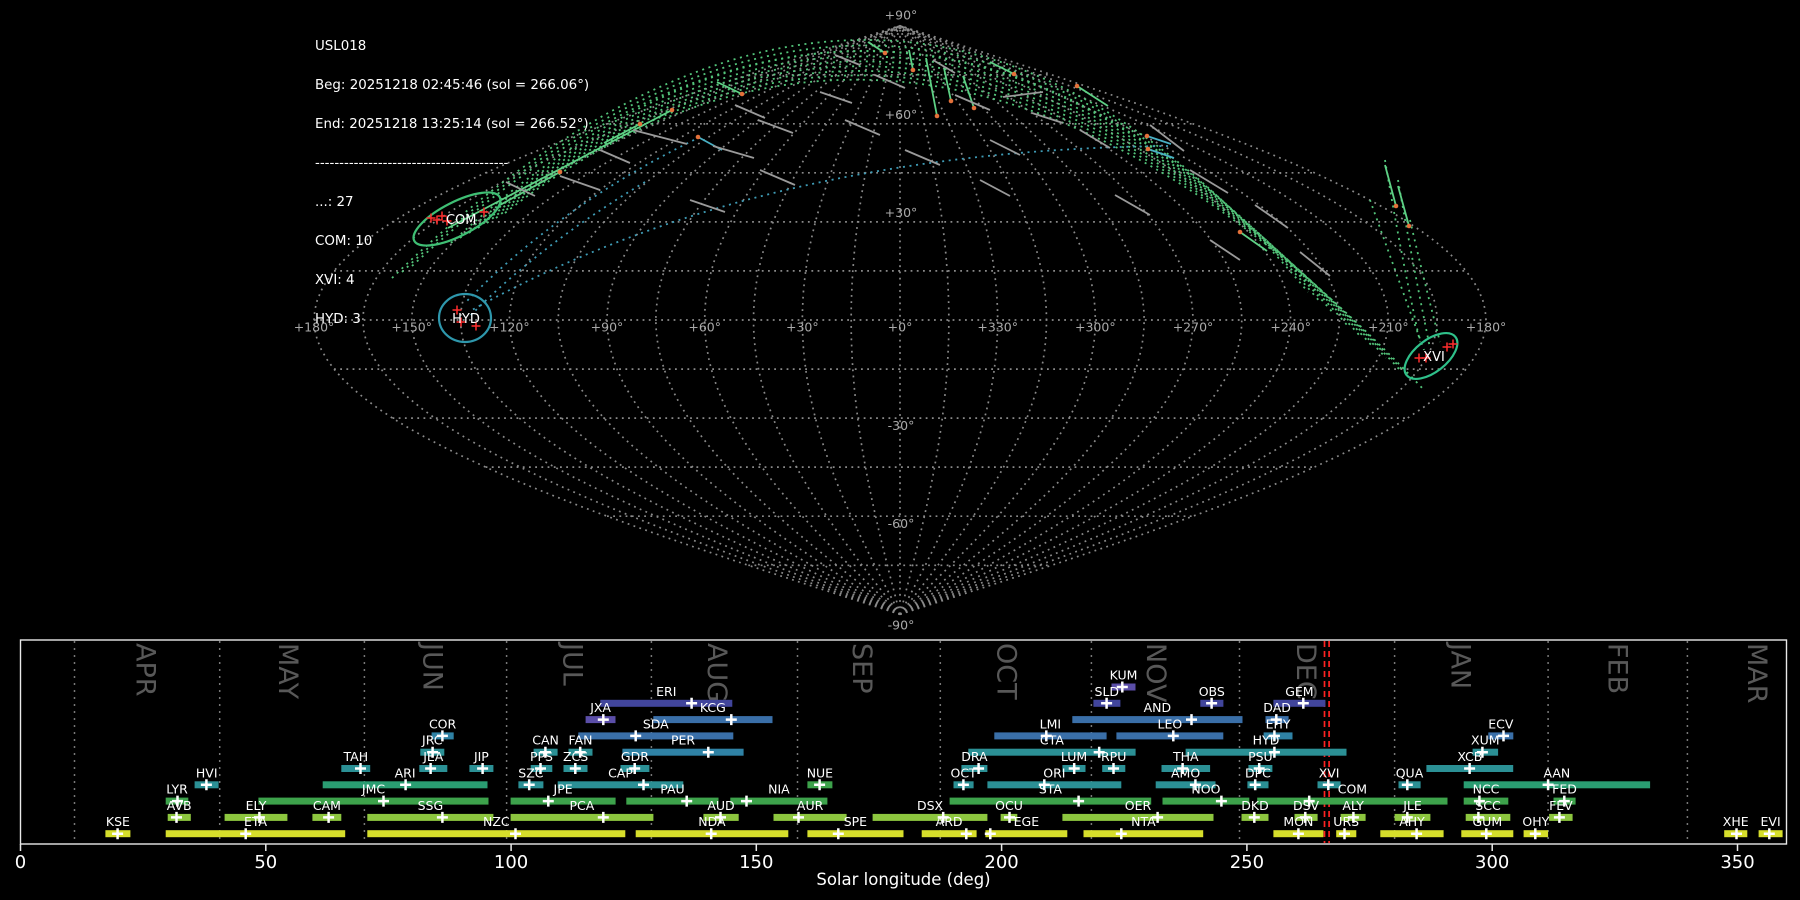 This screenshot has width=1800, height=900. Describe the element at coordinates (1095, 327) in the screenshot. I see `longitude-label: +300°` at that location.